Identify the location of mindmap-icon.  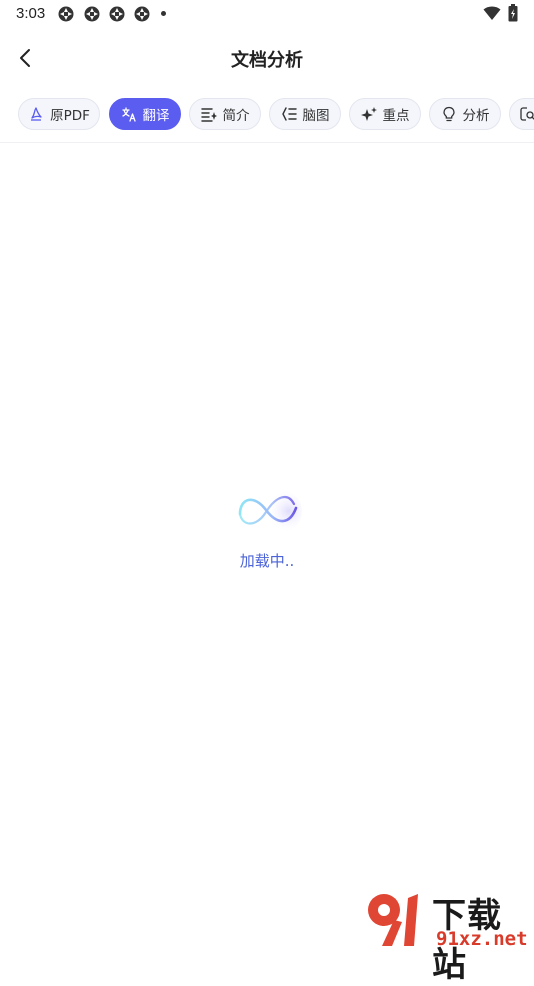
(289, 114).